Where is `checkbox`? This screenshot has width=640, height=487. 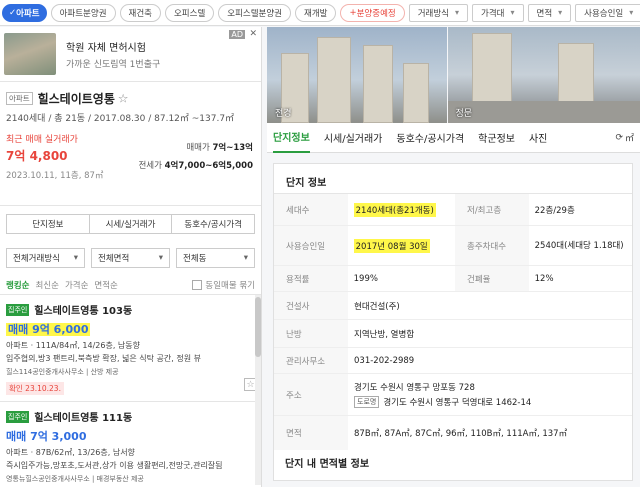
checkbox is located at coordinates (197, 285).